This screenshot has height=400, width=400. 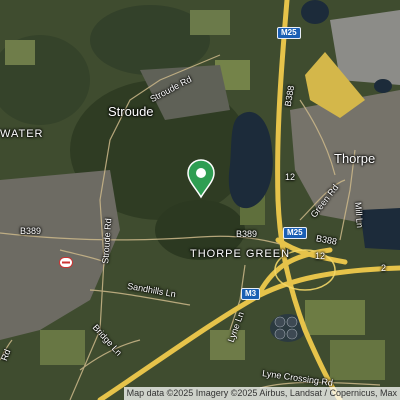 I want to click on place-label-stroude: Stroude, so click(x=131, y=111).